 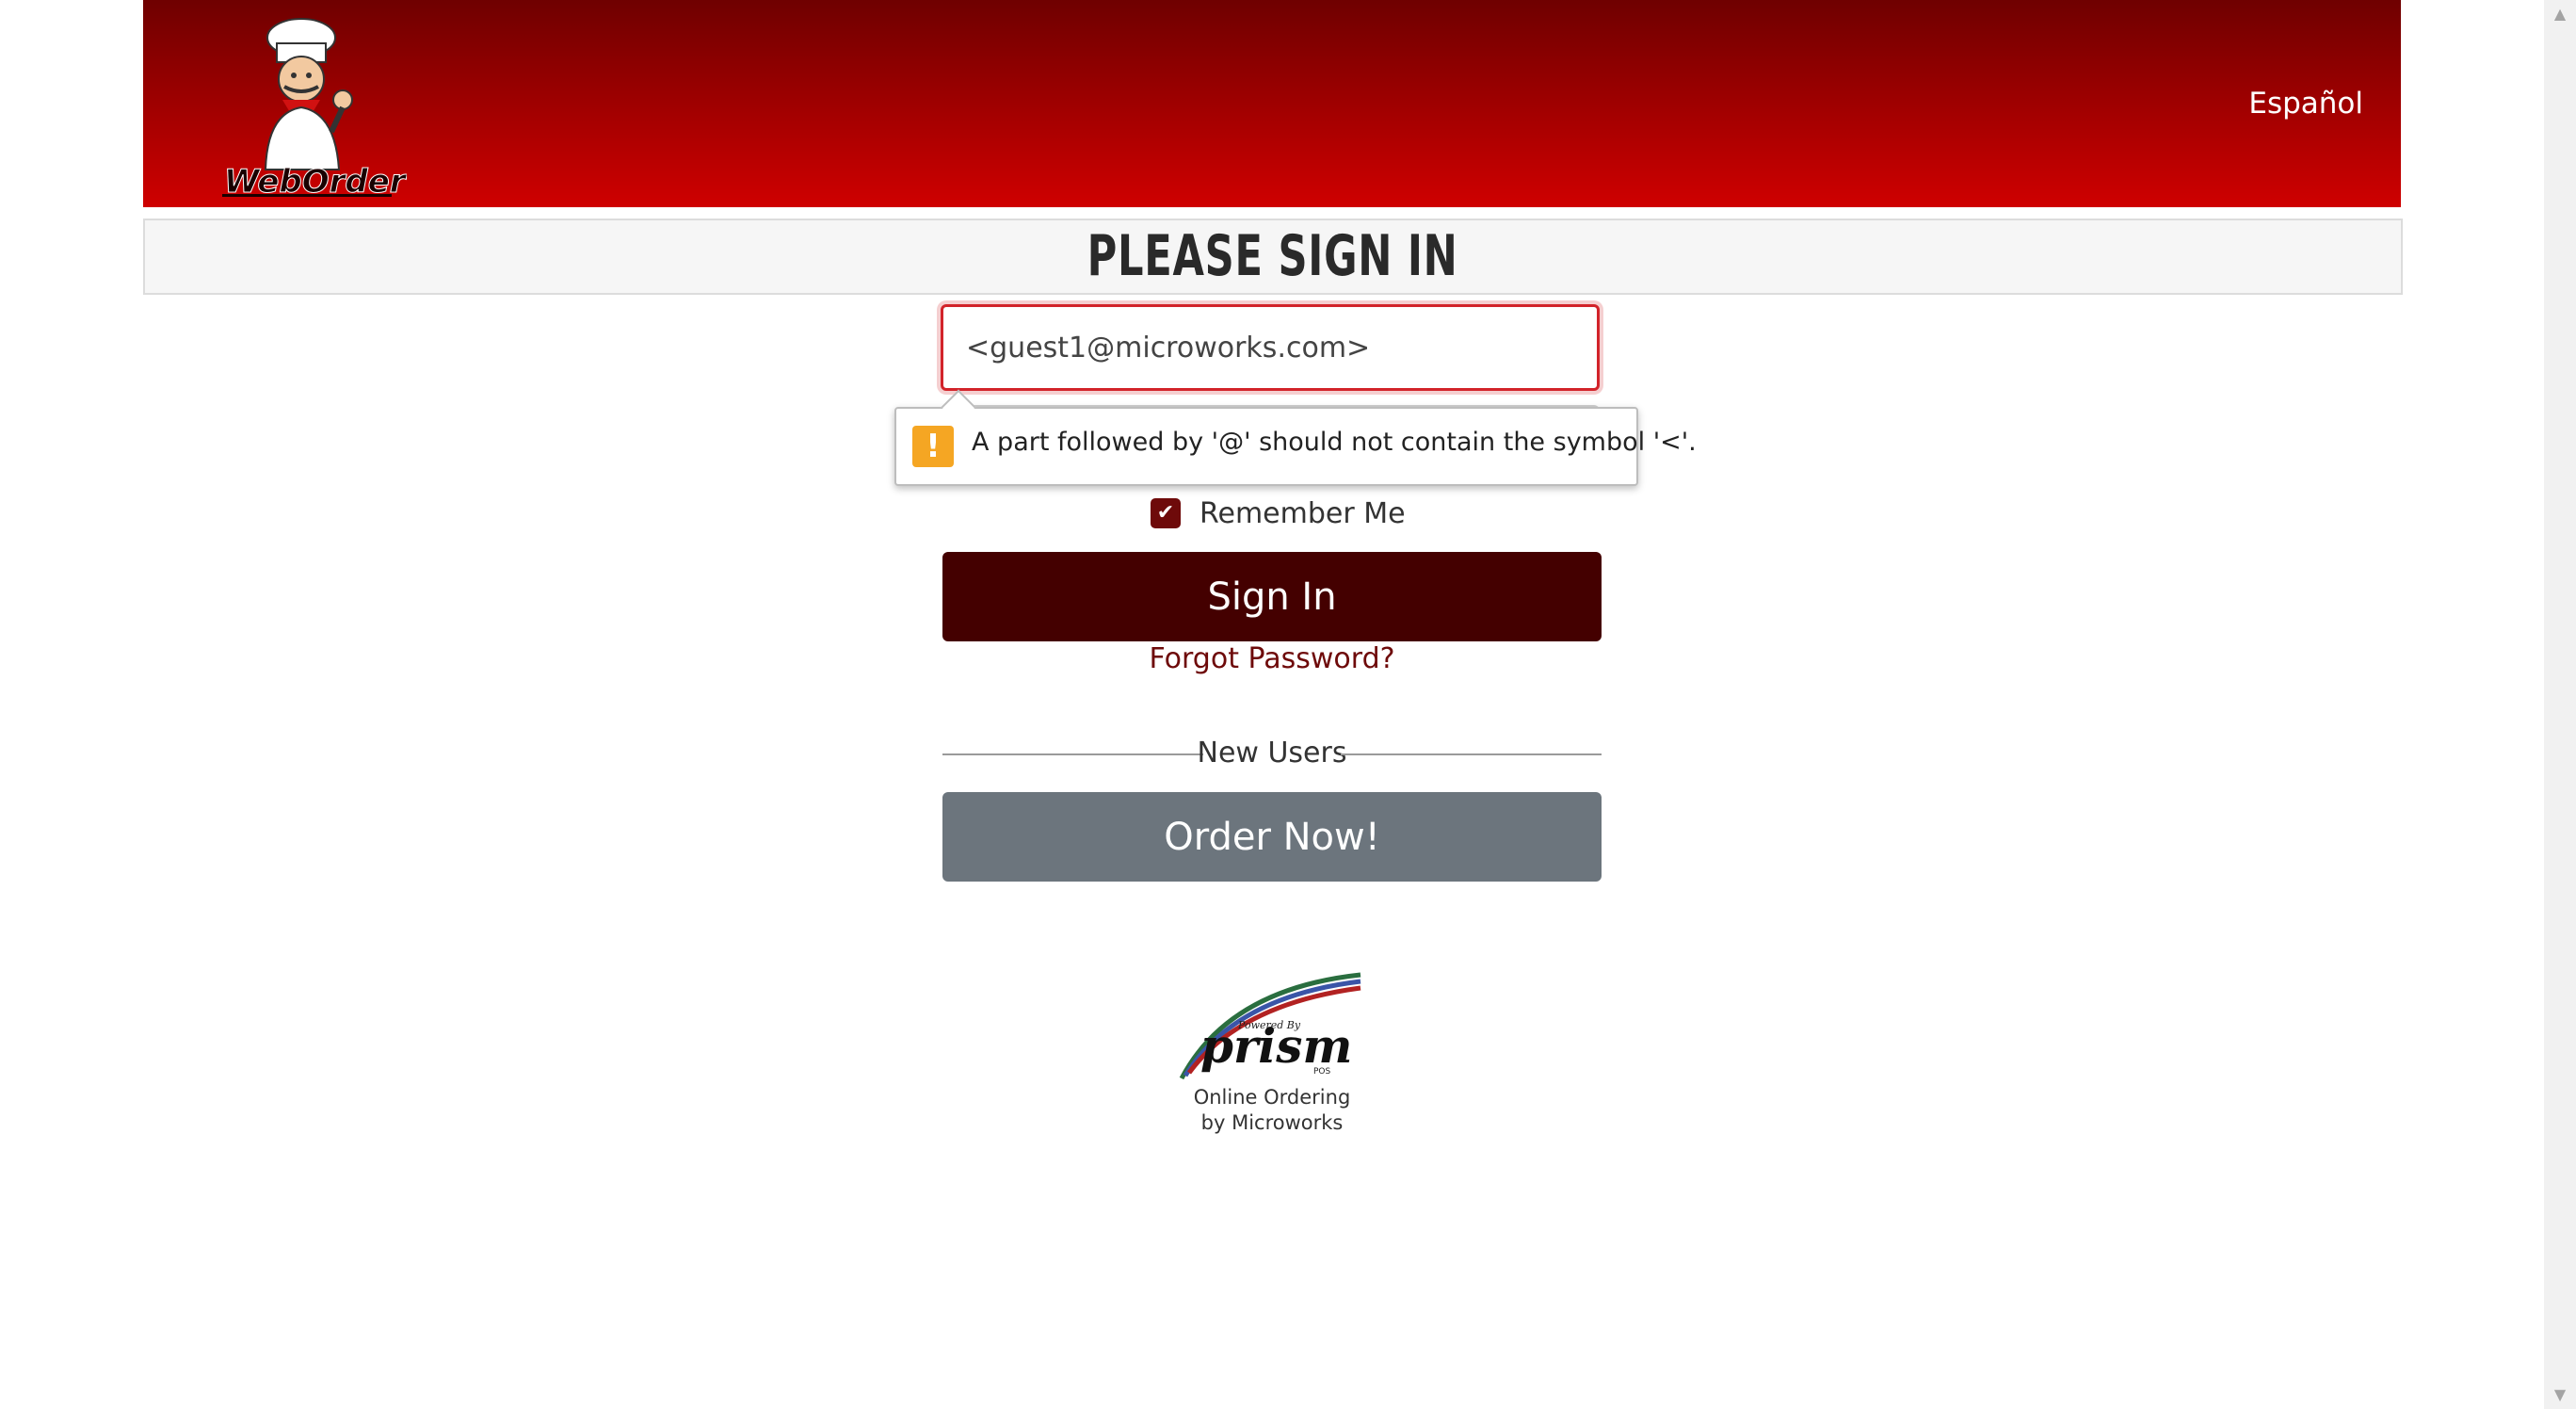 What do you see at coordinates (1272, 1098) in the screenshot?
I see `footer-line-1: Online Ordering` at bounding box center [1272, 1098].